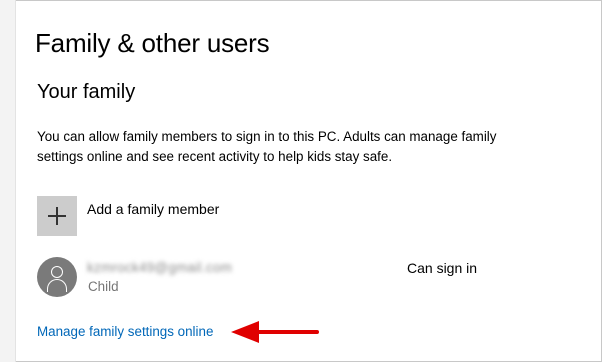 The image size is (602, 362). What do you see at coordinates (245, 332) in the screenshot?
I see `arrow-head` at bounding box center [245, 332].